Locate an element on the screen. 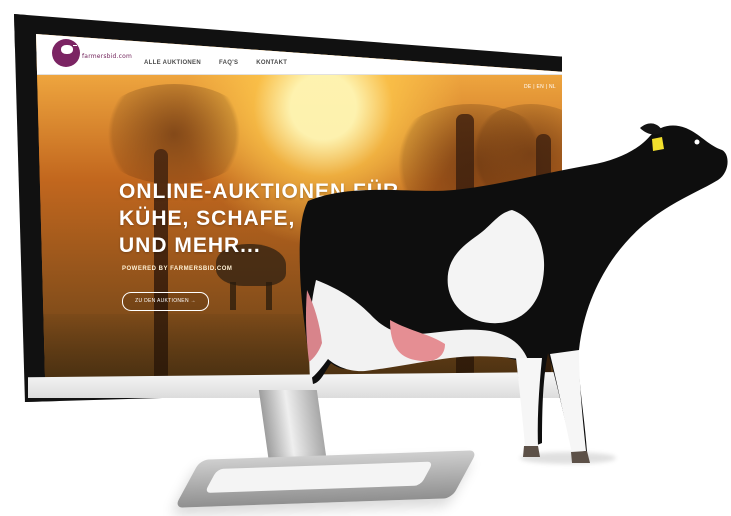 The width and height of the screenshot is (731, 516). cow-shadow is located at coordinates (568, 458).